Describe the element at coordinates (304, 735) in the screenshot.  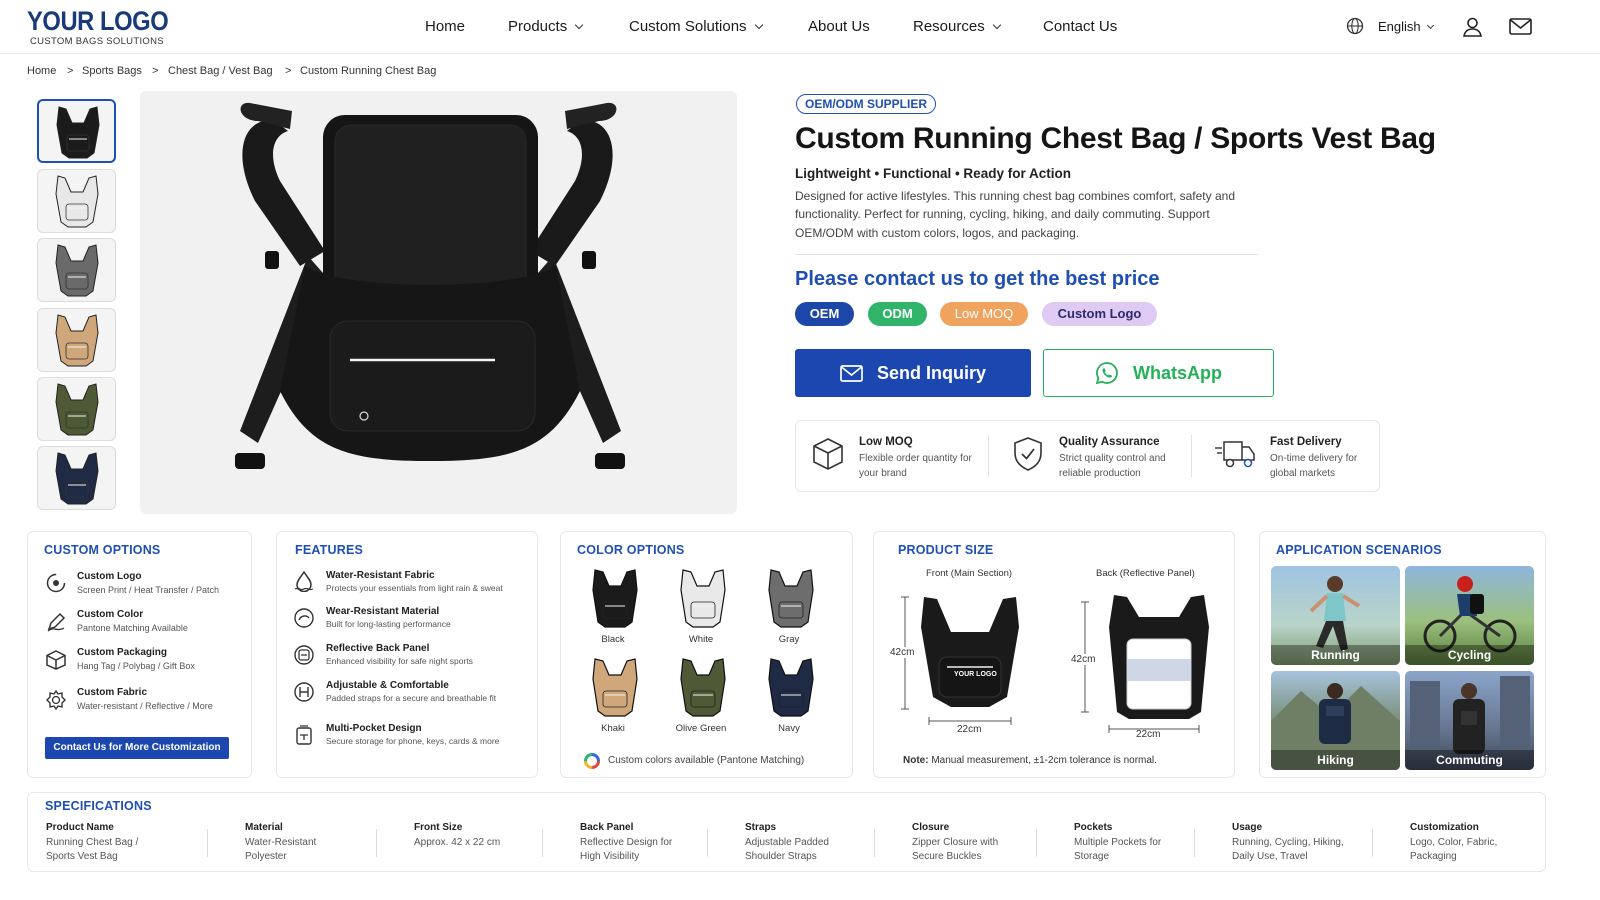
I see `pocket-icon` at that location.